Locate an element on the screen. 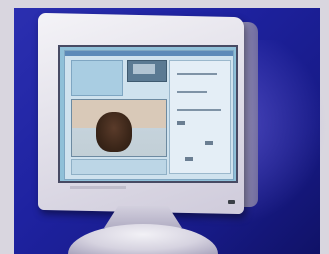  app-panel-top-left is located at coordinates (97, 78).